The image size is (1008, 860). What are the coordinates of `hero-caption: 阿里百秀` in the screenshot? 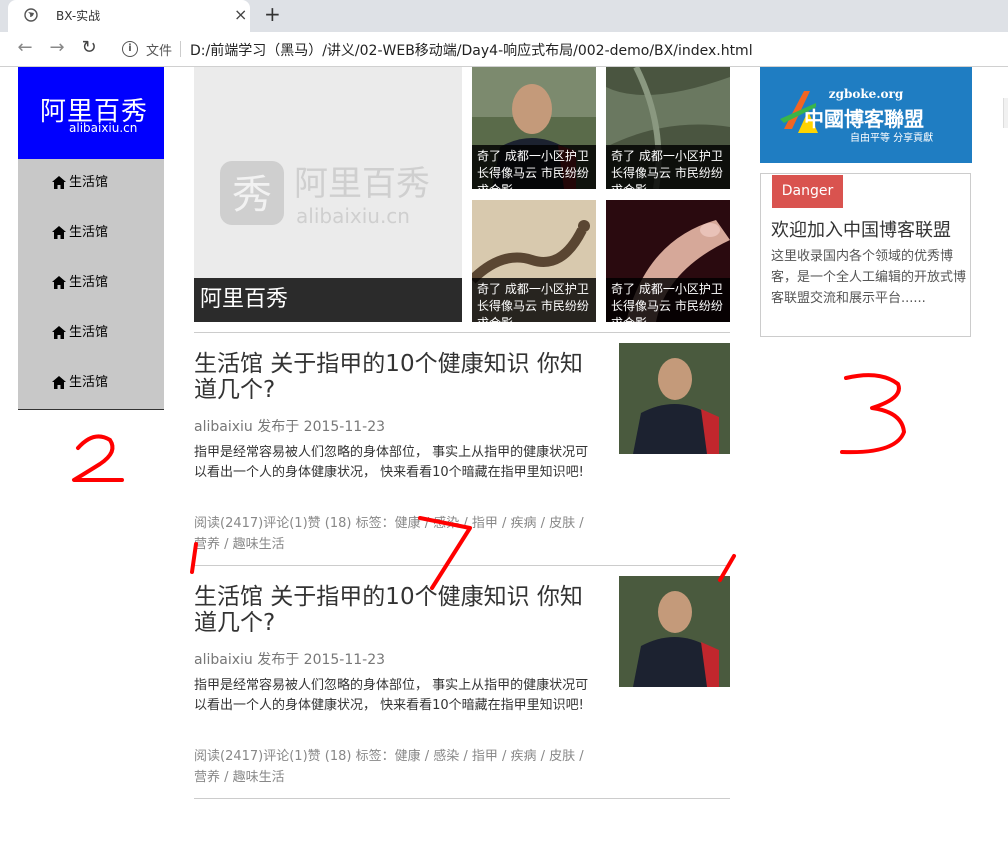 It's located at (328, 300).